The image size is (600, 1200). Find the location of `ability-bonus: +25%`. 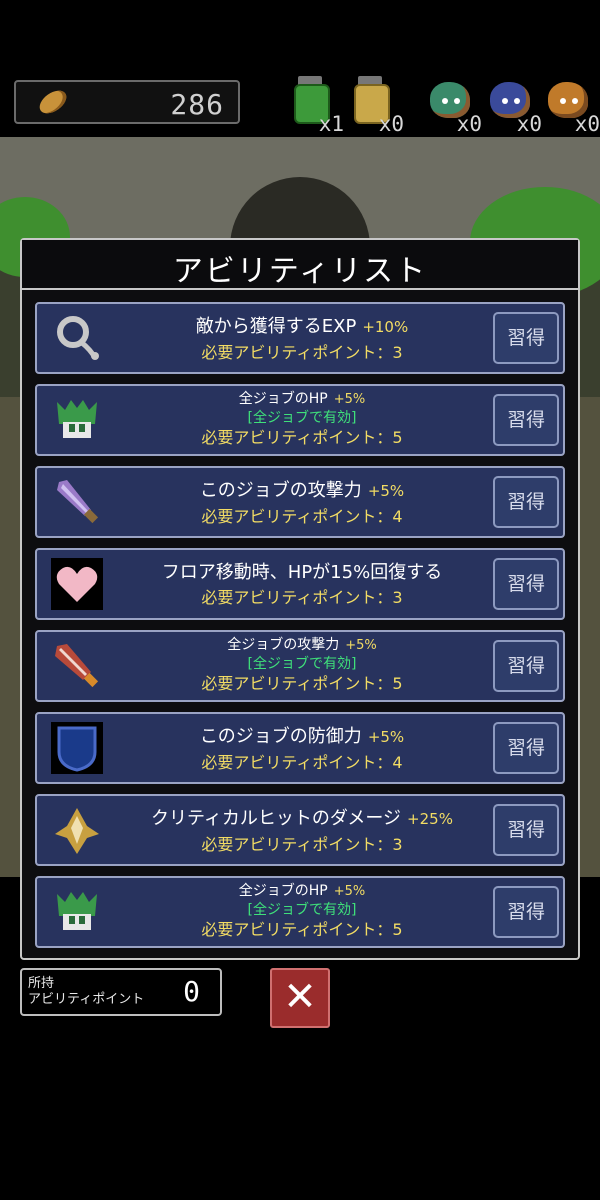

ability-bonus: +25% is located at coordinates (430, 819).